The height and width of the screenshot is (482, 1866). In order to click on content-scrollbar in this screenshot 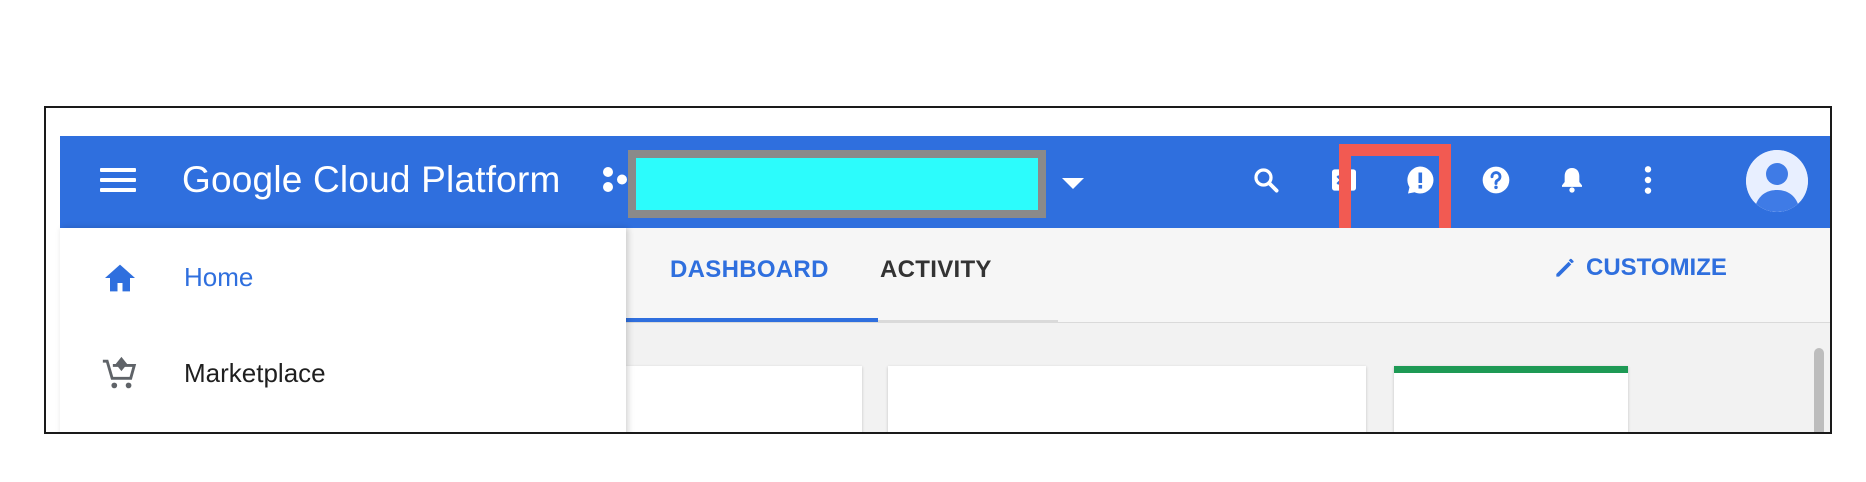, I will do `click(1819, 390)`.